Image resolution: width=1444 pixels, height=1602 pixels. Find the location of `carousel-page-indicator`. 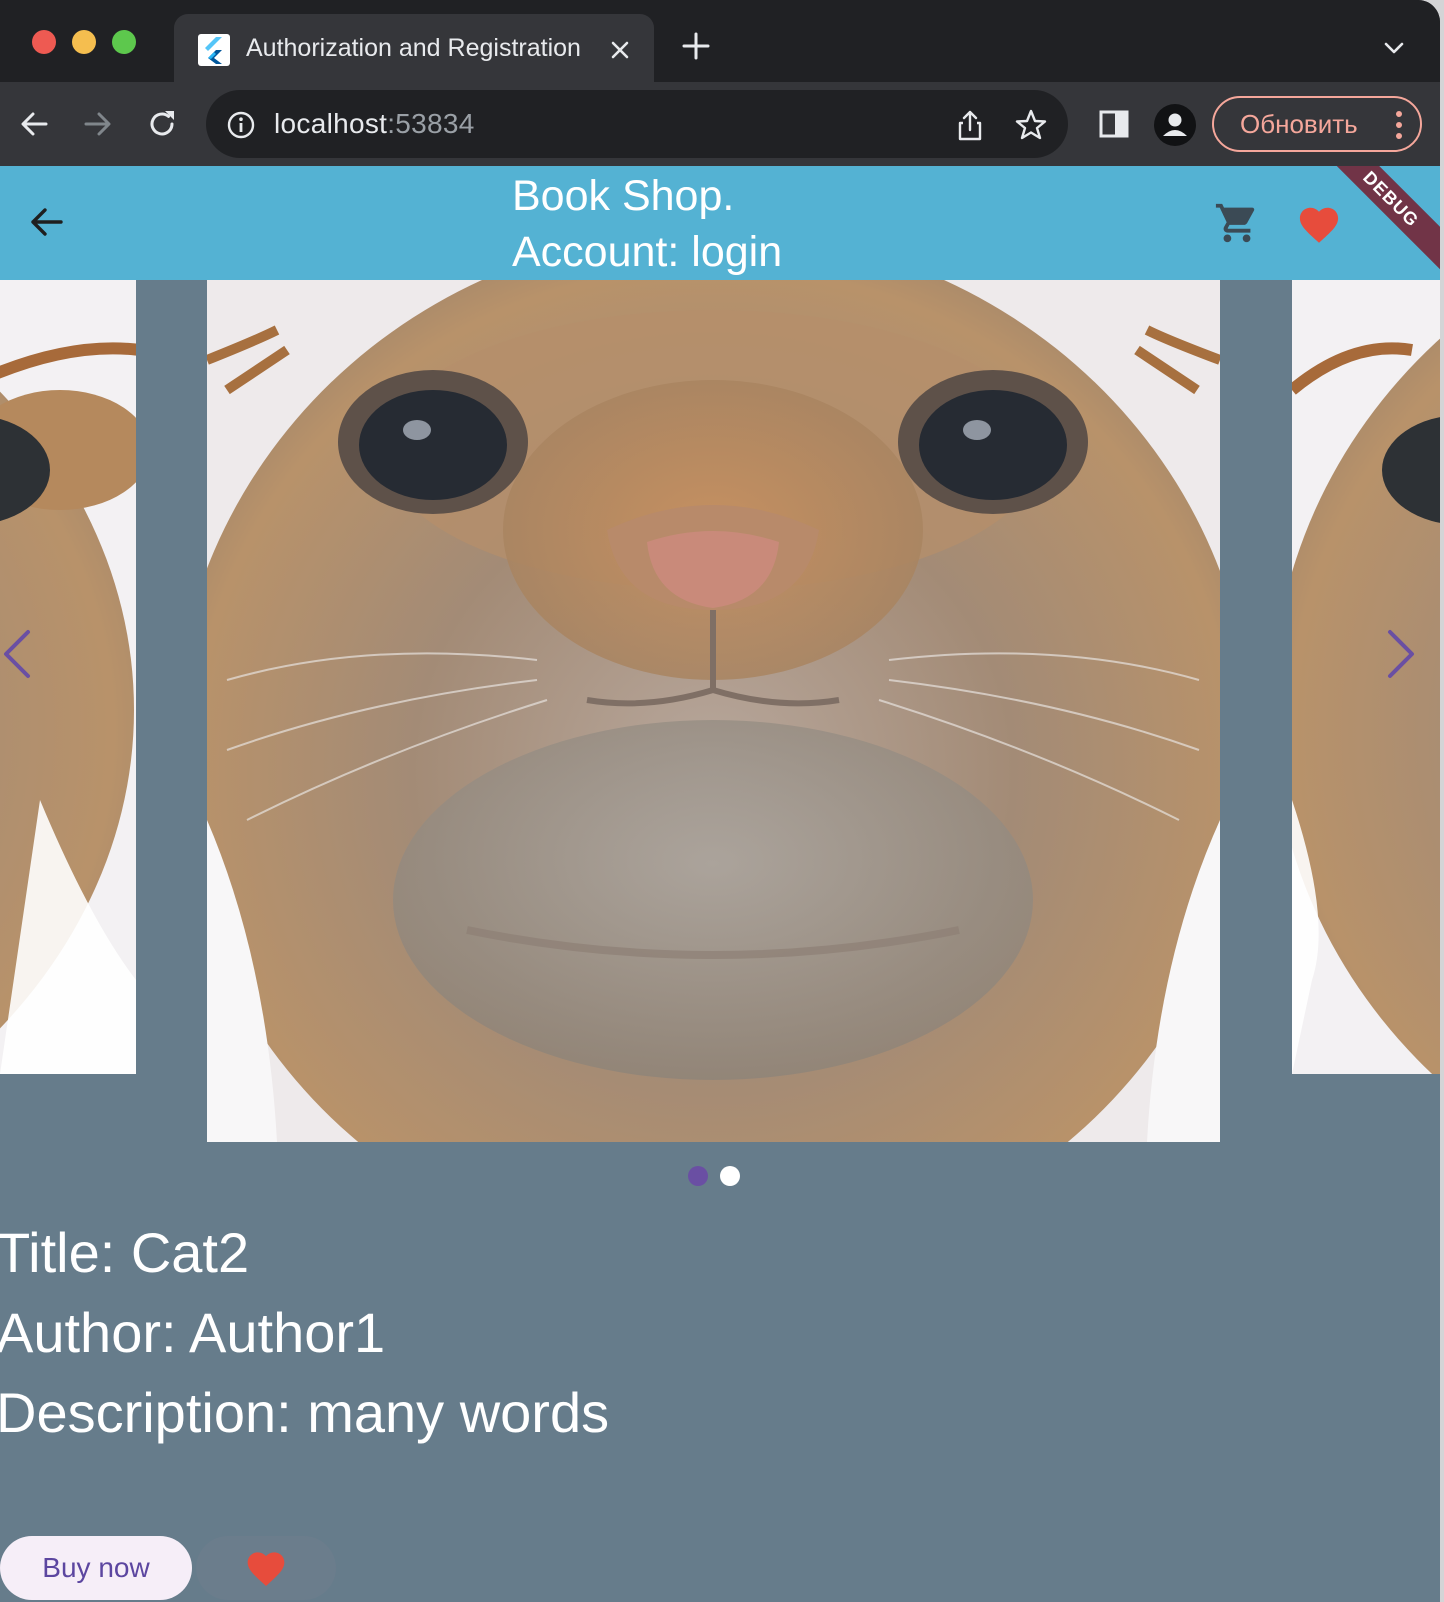

carousel-page-indicator is located at coordinates (718, 1177).